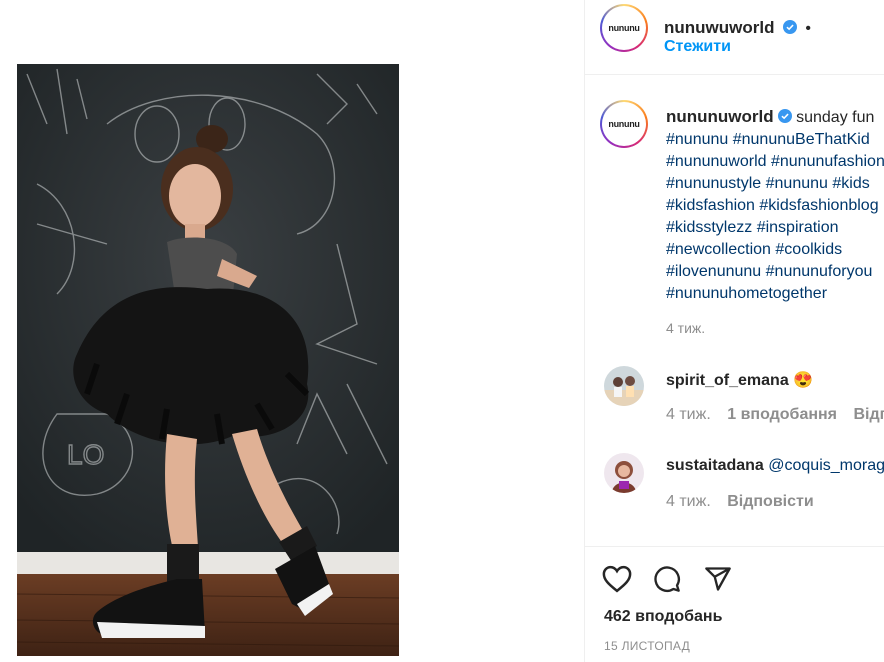 This screenshot has width=884, height=662. What do you see at coordinates (720, 116) in the screenshot?
I see `caption-username: nununuworld` at bounding box center [720, 116].